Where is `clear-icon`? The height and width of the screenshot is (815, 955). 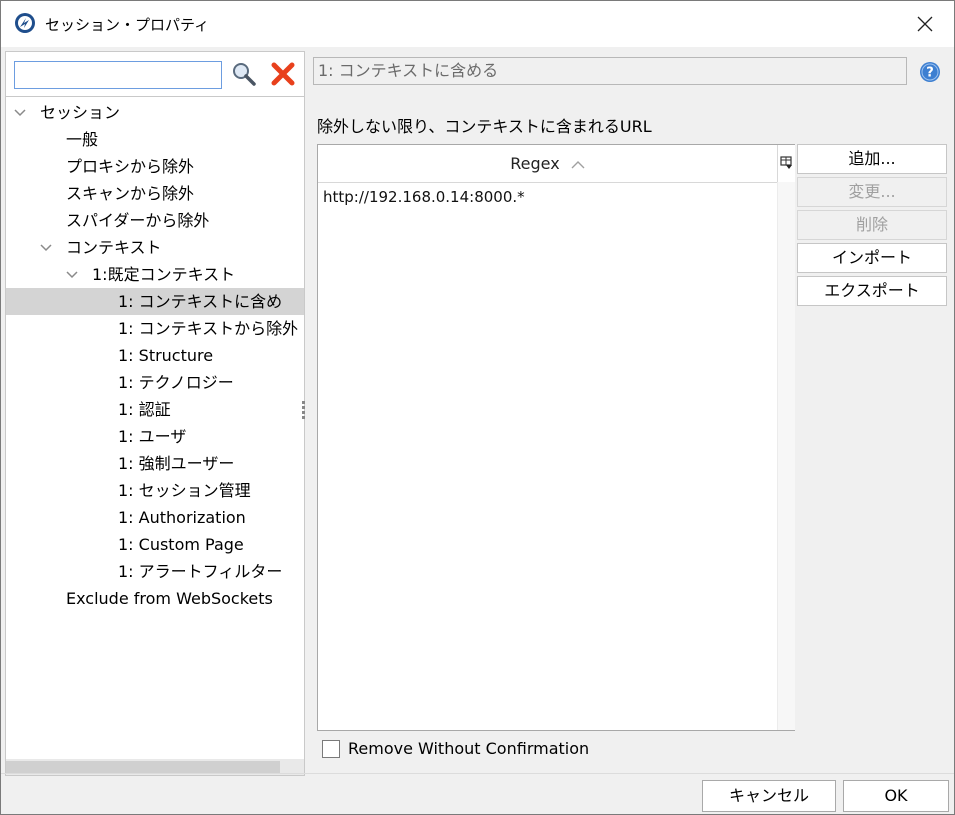
clear-icon is located at coordinates (283, 74).